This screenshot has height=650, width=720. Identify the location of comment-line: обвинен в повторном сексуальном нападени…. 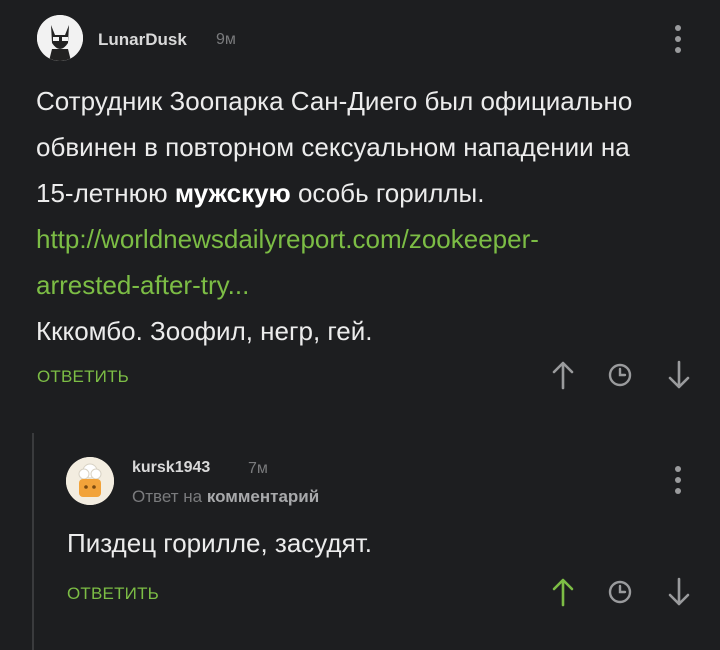
(333, 147).